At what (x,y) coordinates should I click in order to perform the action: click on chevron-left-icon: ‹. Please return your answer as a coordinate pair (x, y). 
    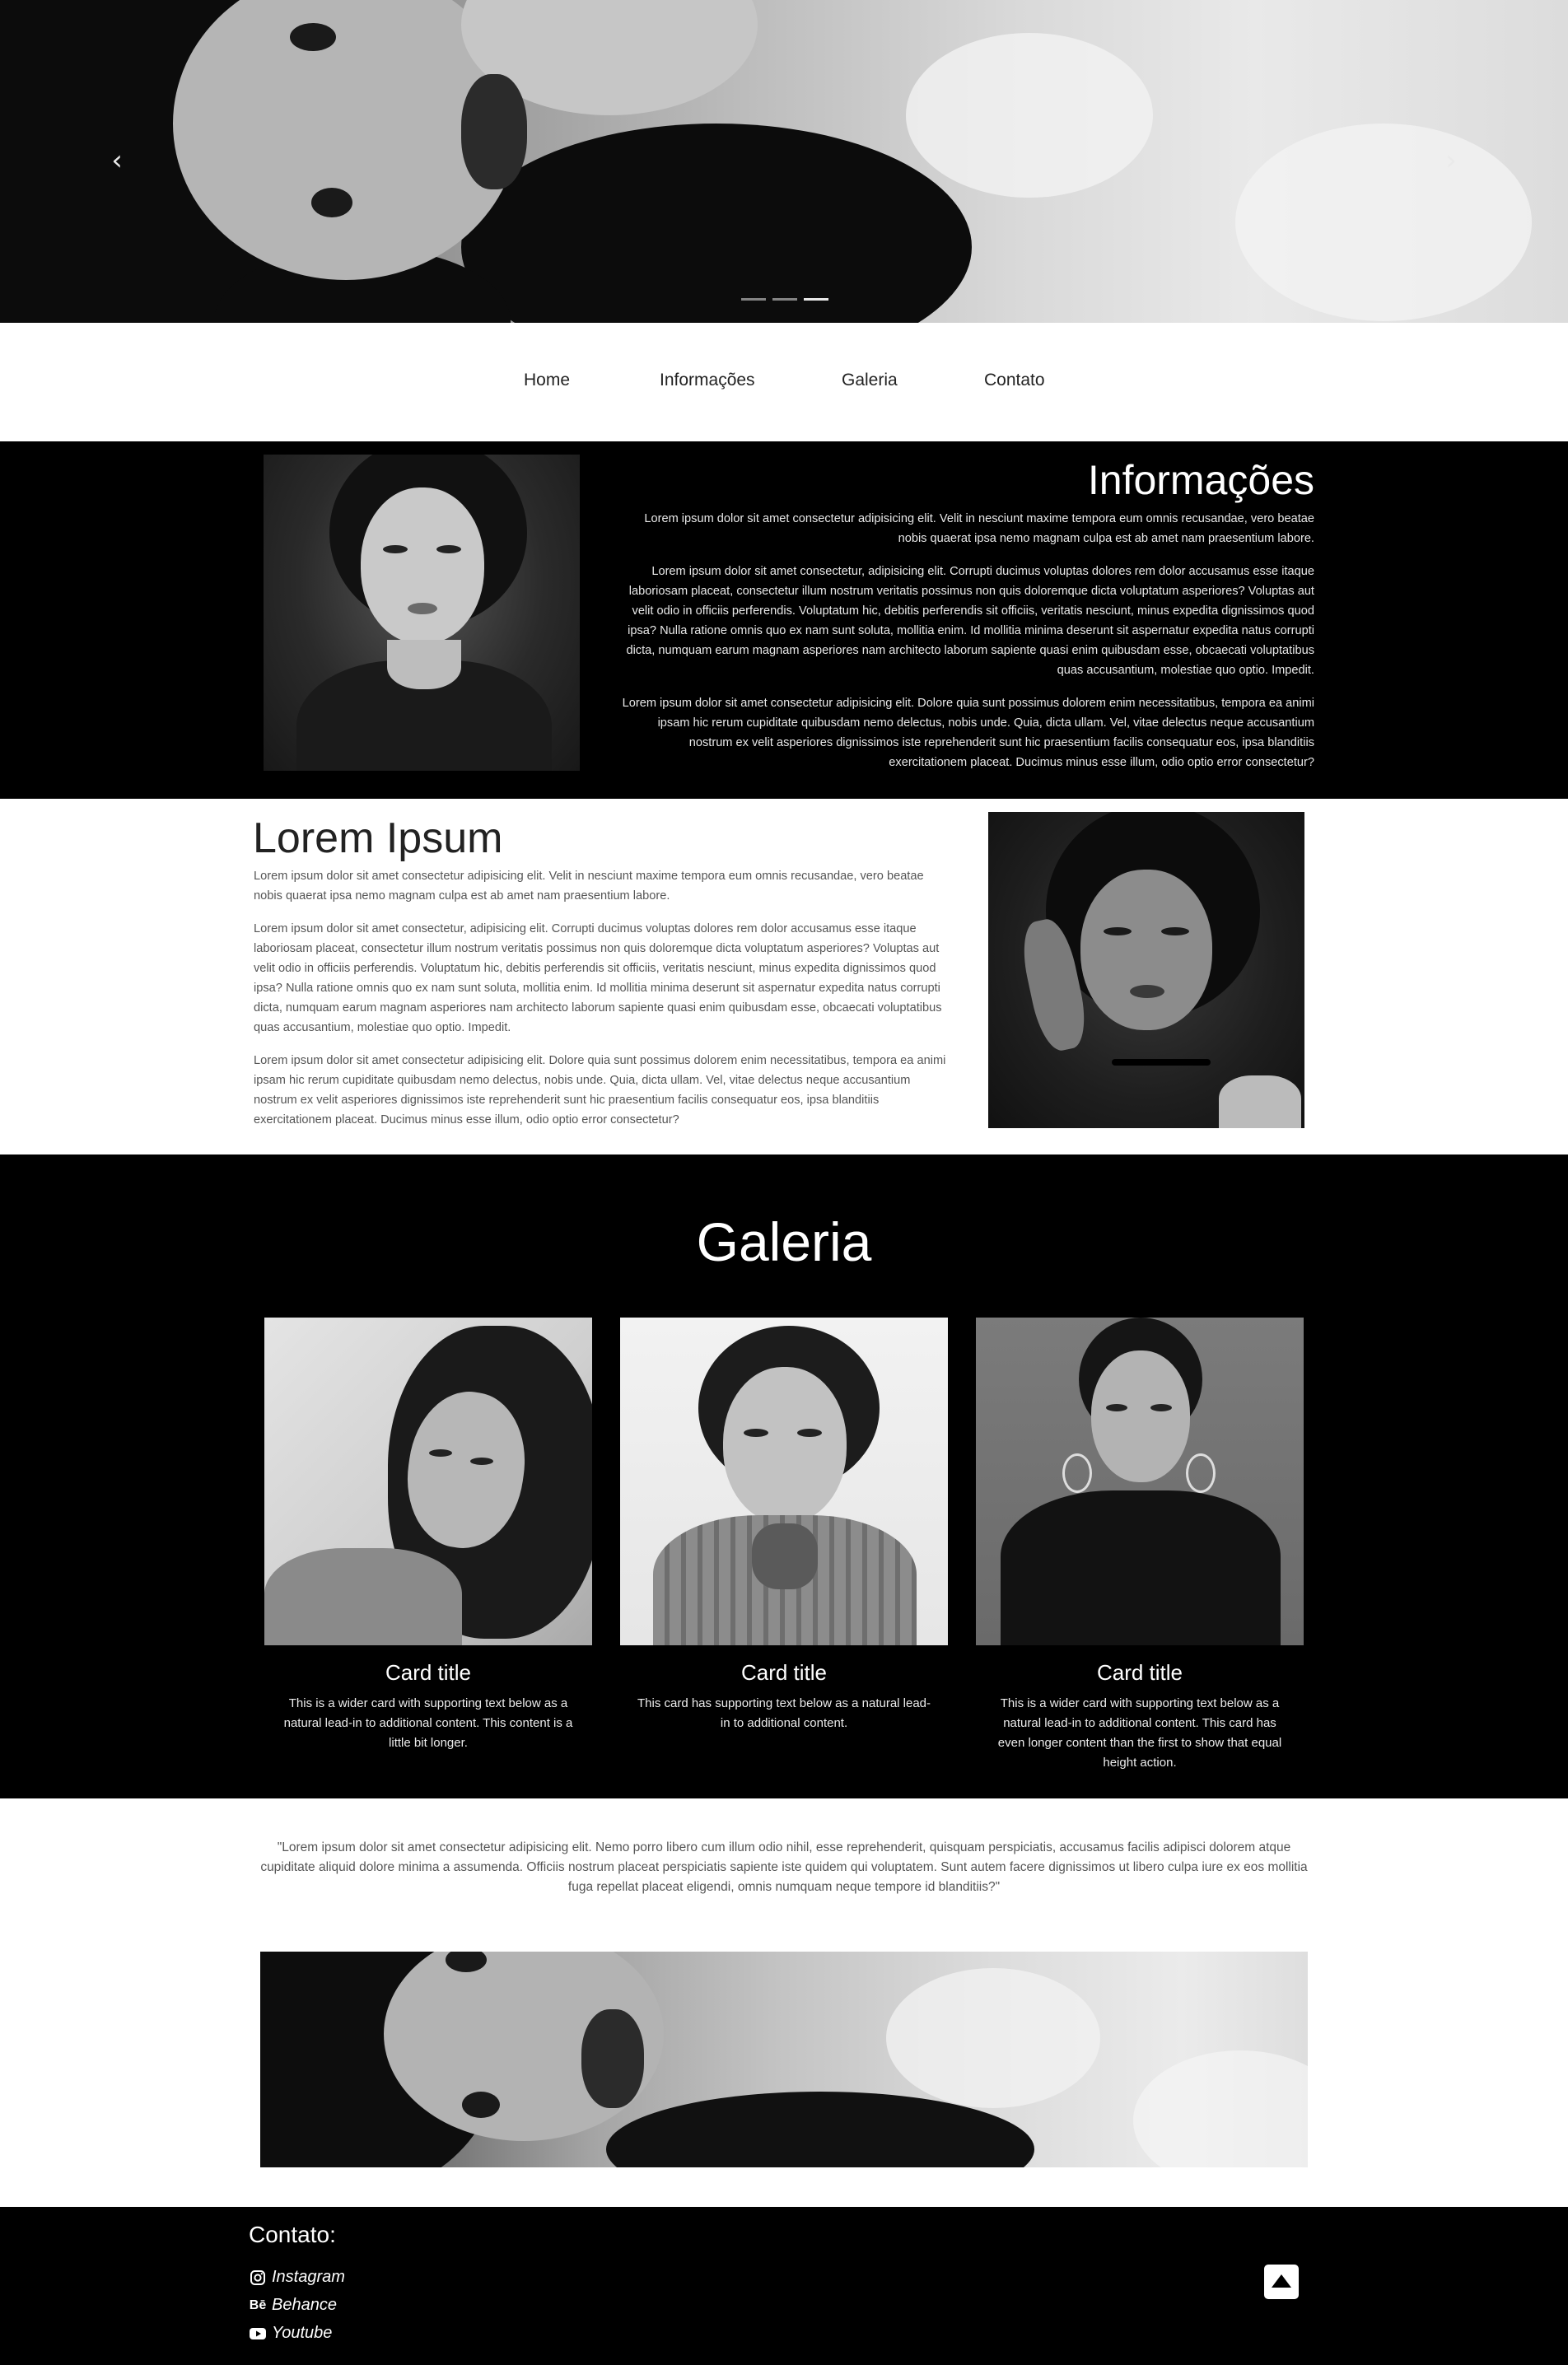
    Looking at the image, I should click on (117, 161).